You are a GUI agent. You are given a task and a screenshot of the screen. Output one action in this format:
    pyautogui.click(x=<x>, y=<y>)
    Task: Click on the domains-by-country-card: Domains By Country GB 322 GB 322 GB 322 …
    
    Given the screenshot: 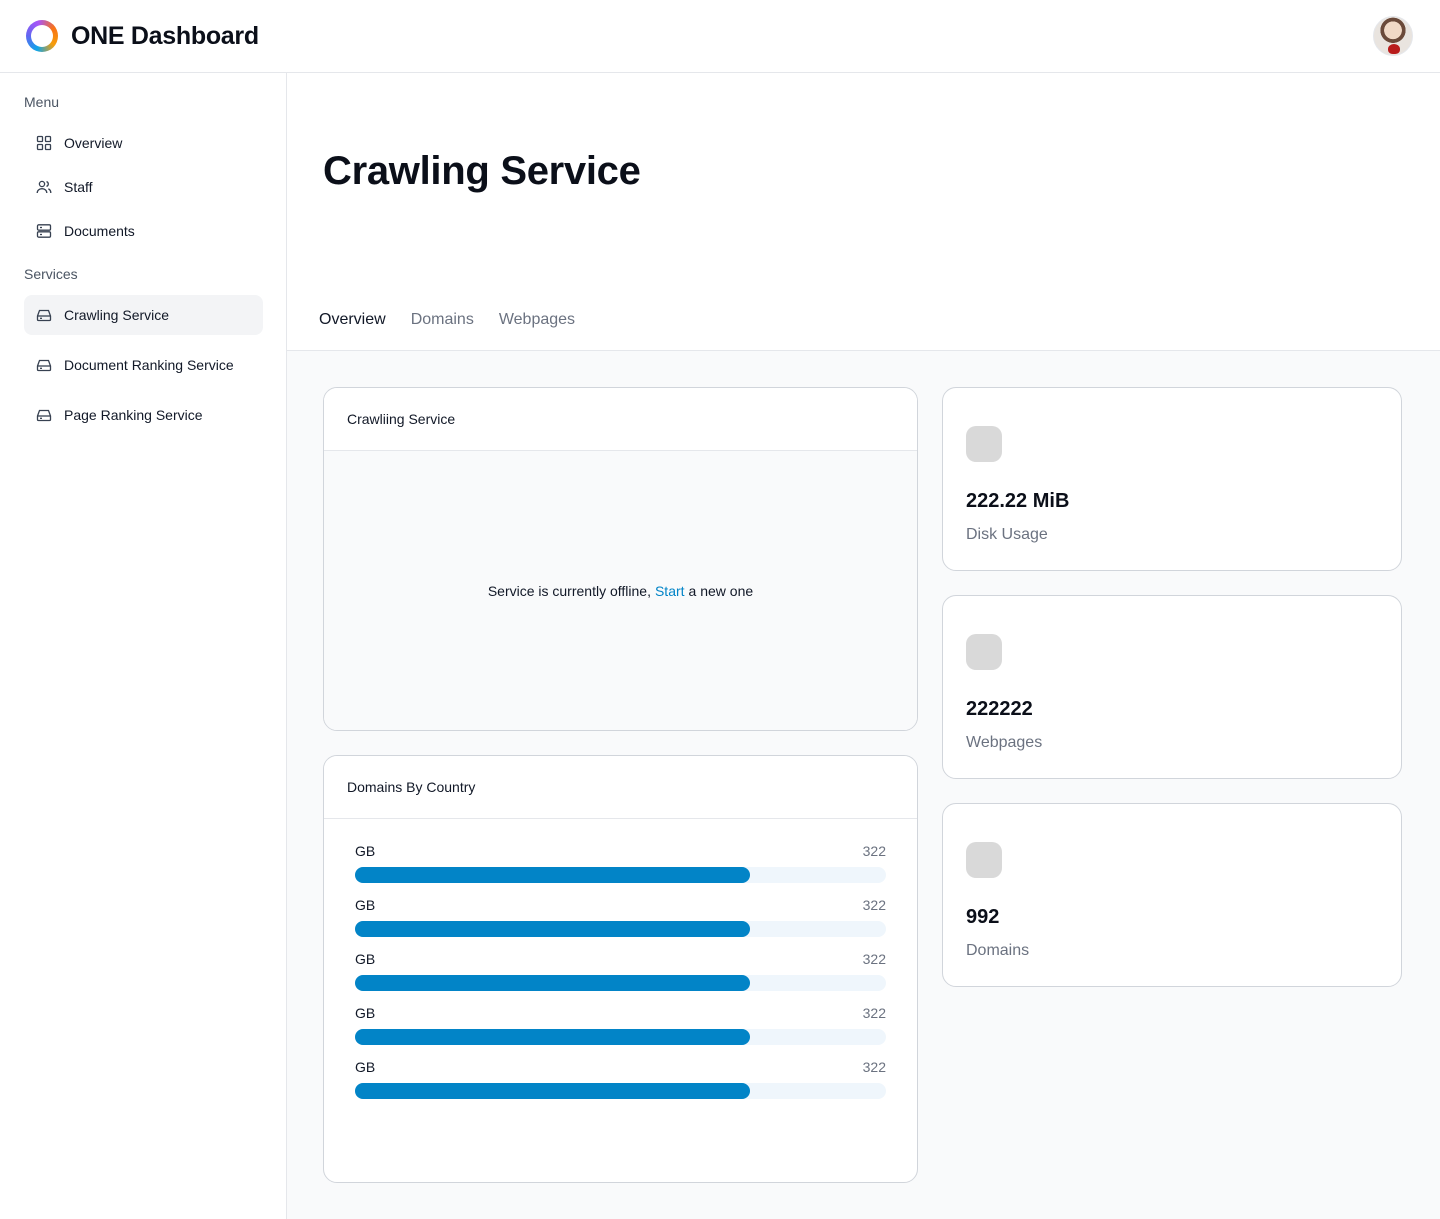 What is the action you would take?
    pyautogui.click(x=620, y=969)
    